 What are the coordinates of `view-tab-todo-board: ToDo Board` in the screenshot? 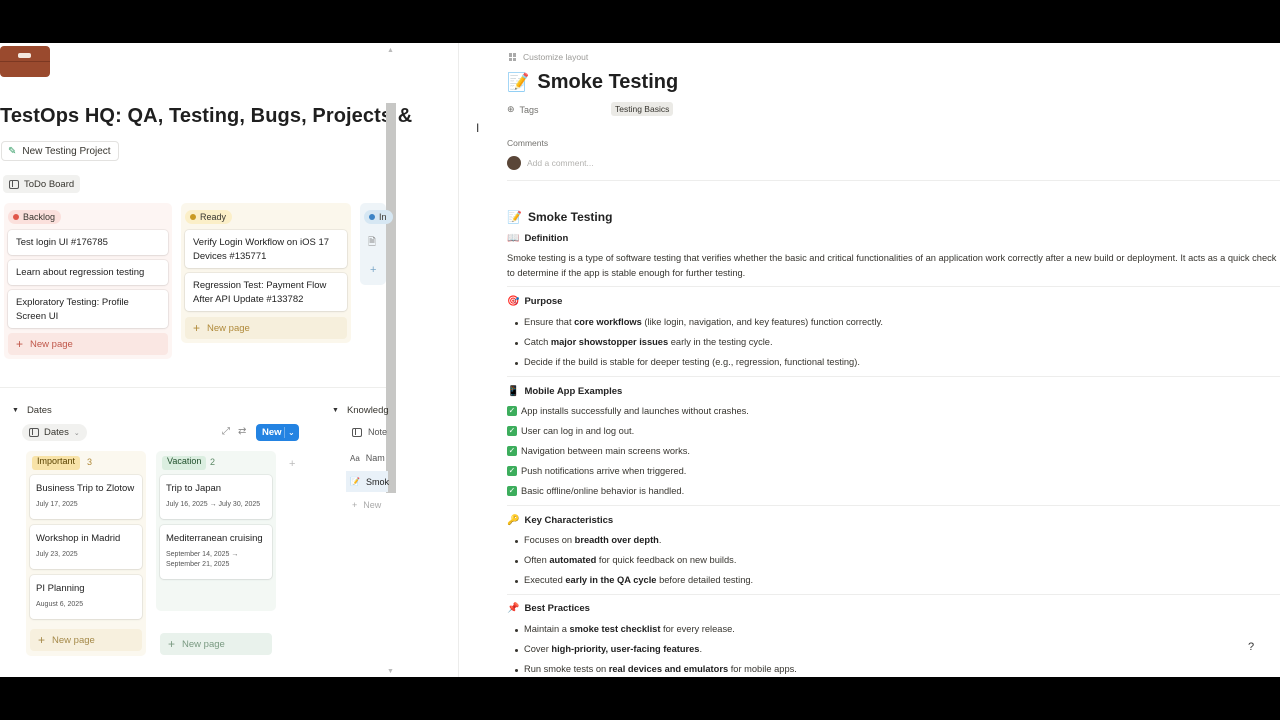 It's located at (42, 184).